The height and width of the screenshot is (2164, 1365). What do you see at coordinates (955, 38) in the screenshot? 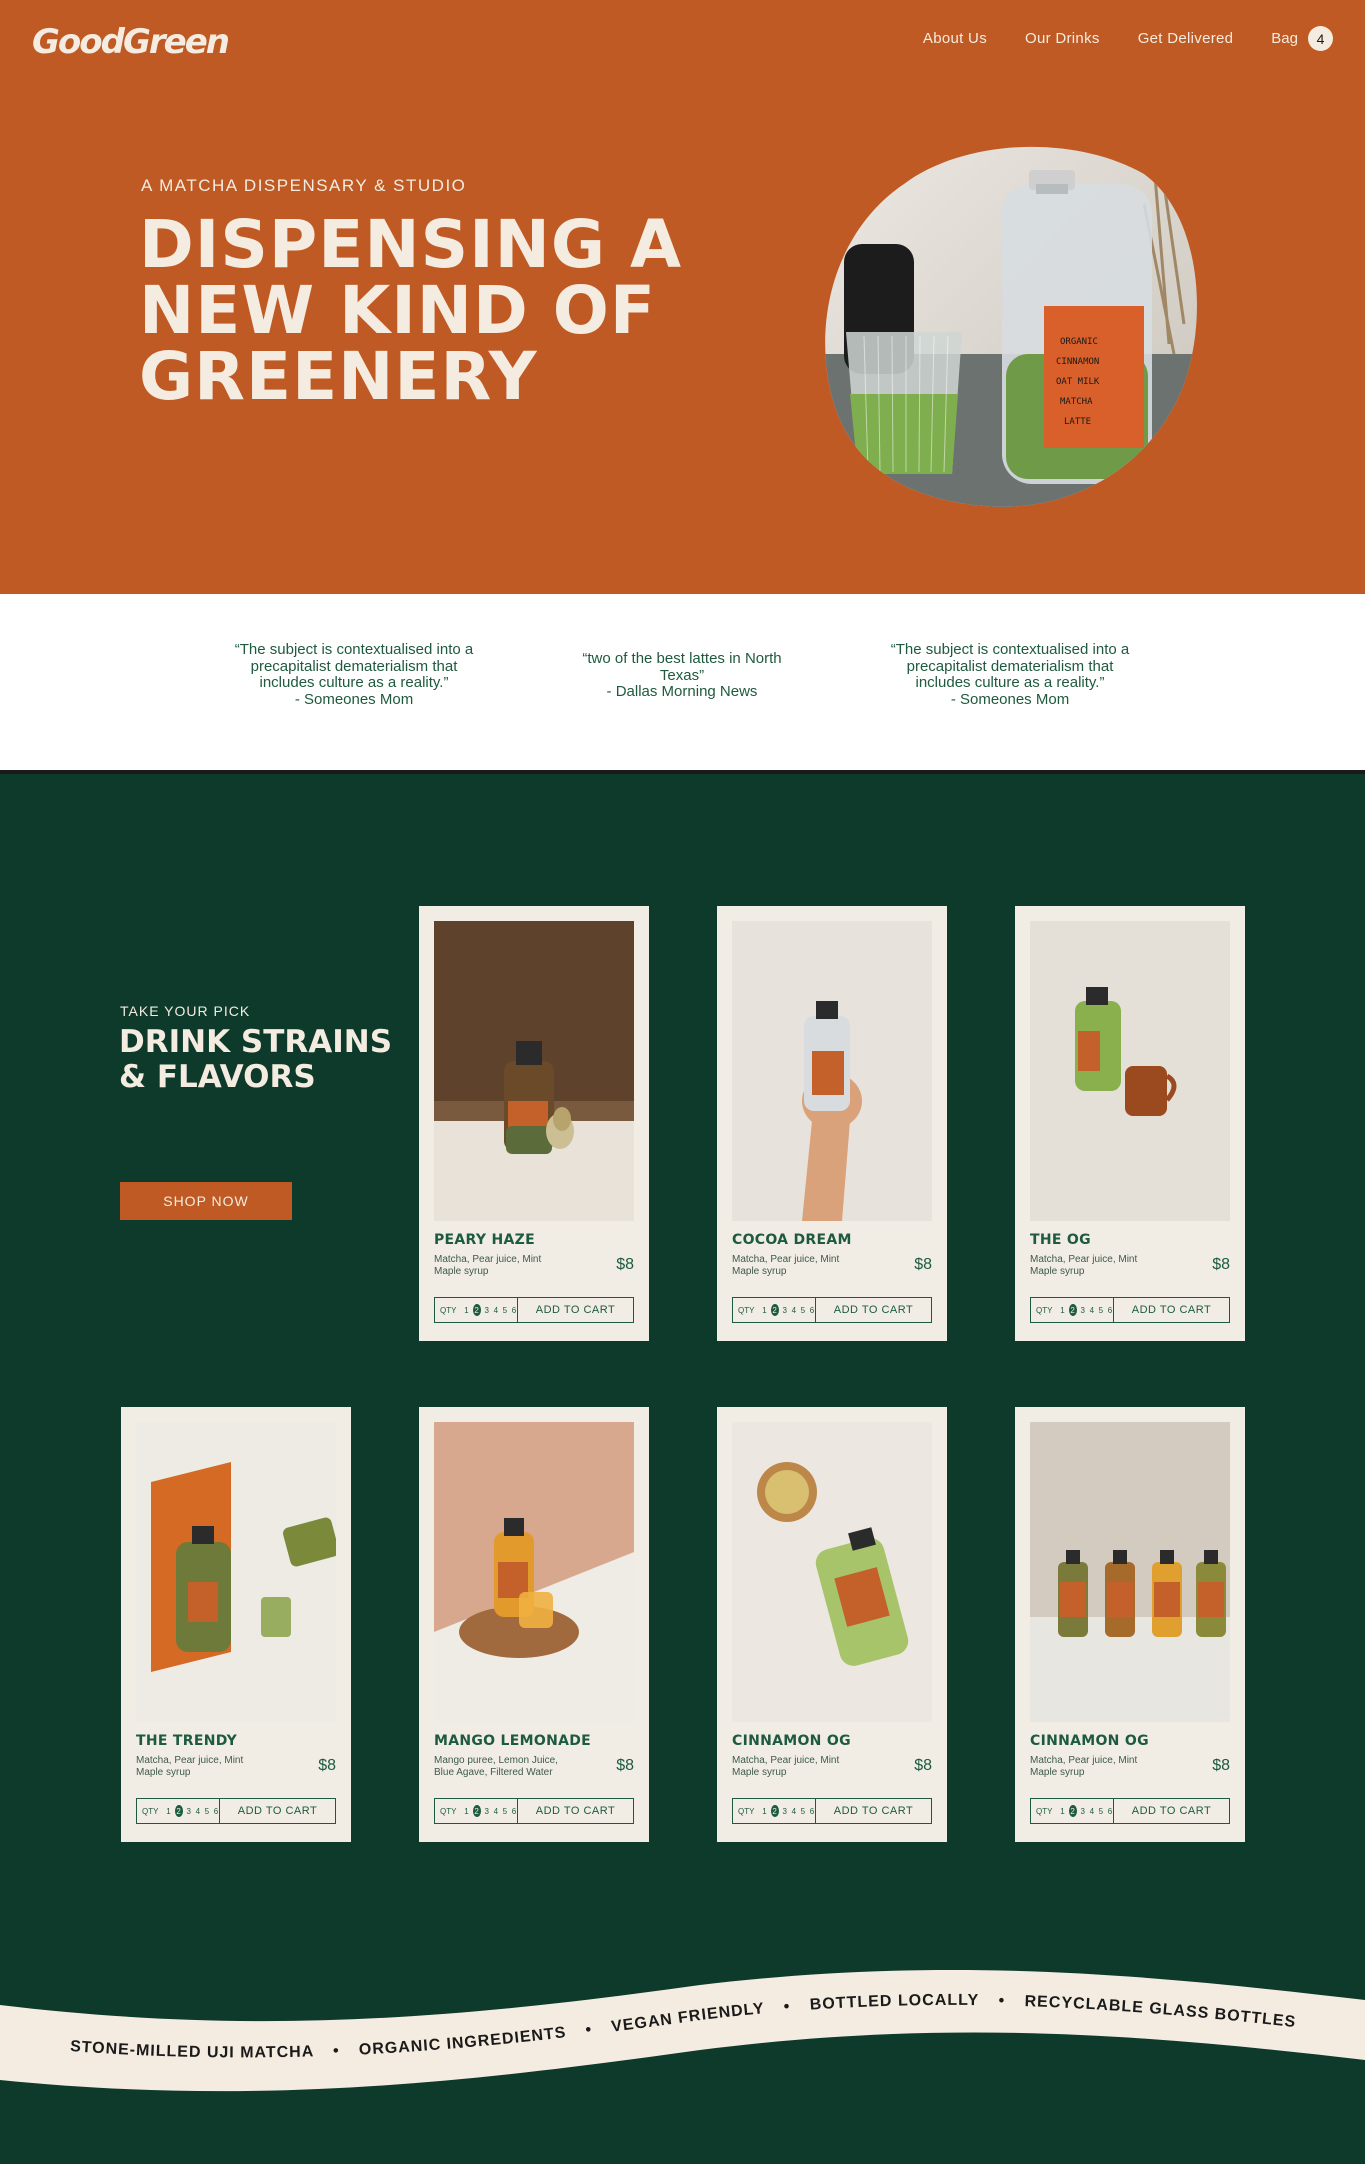
I see `nav-about-us: About Us` at bounding box center [955, 38].